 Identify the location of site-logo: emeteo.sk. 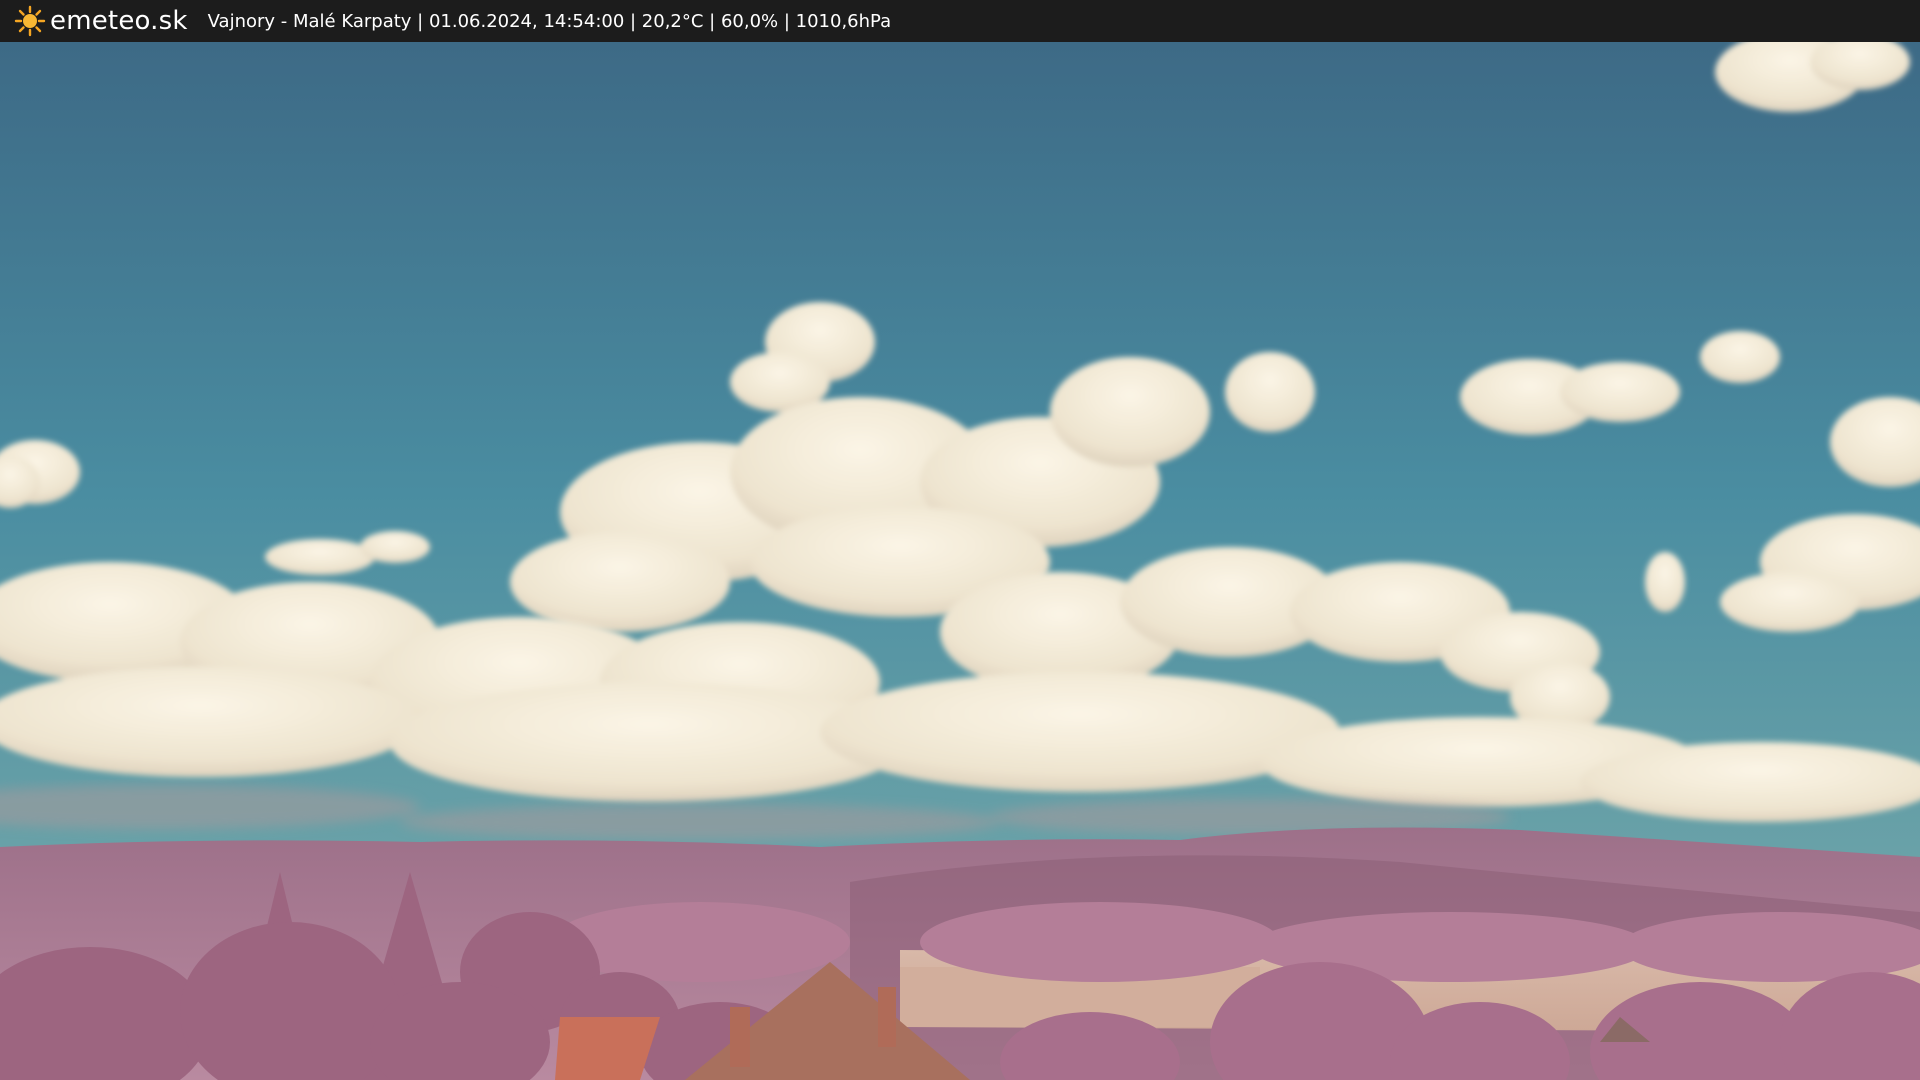
(101, 21).